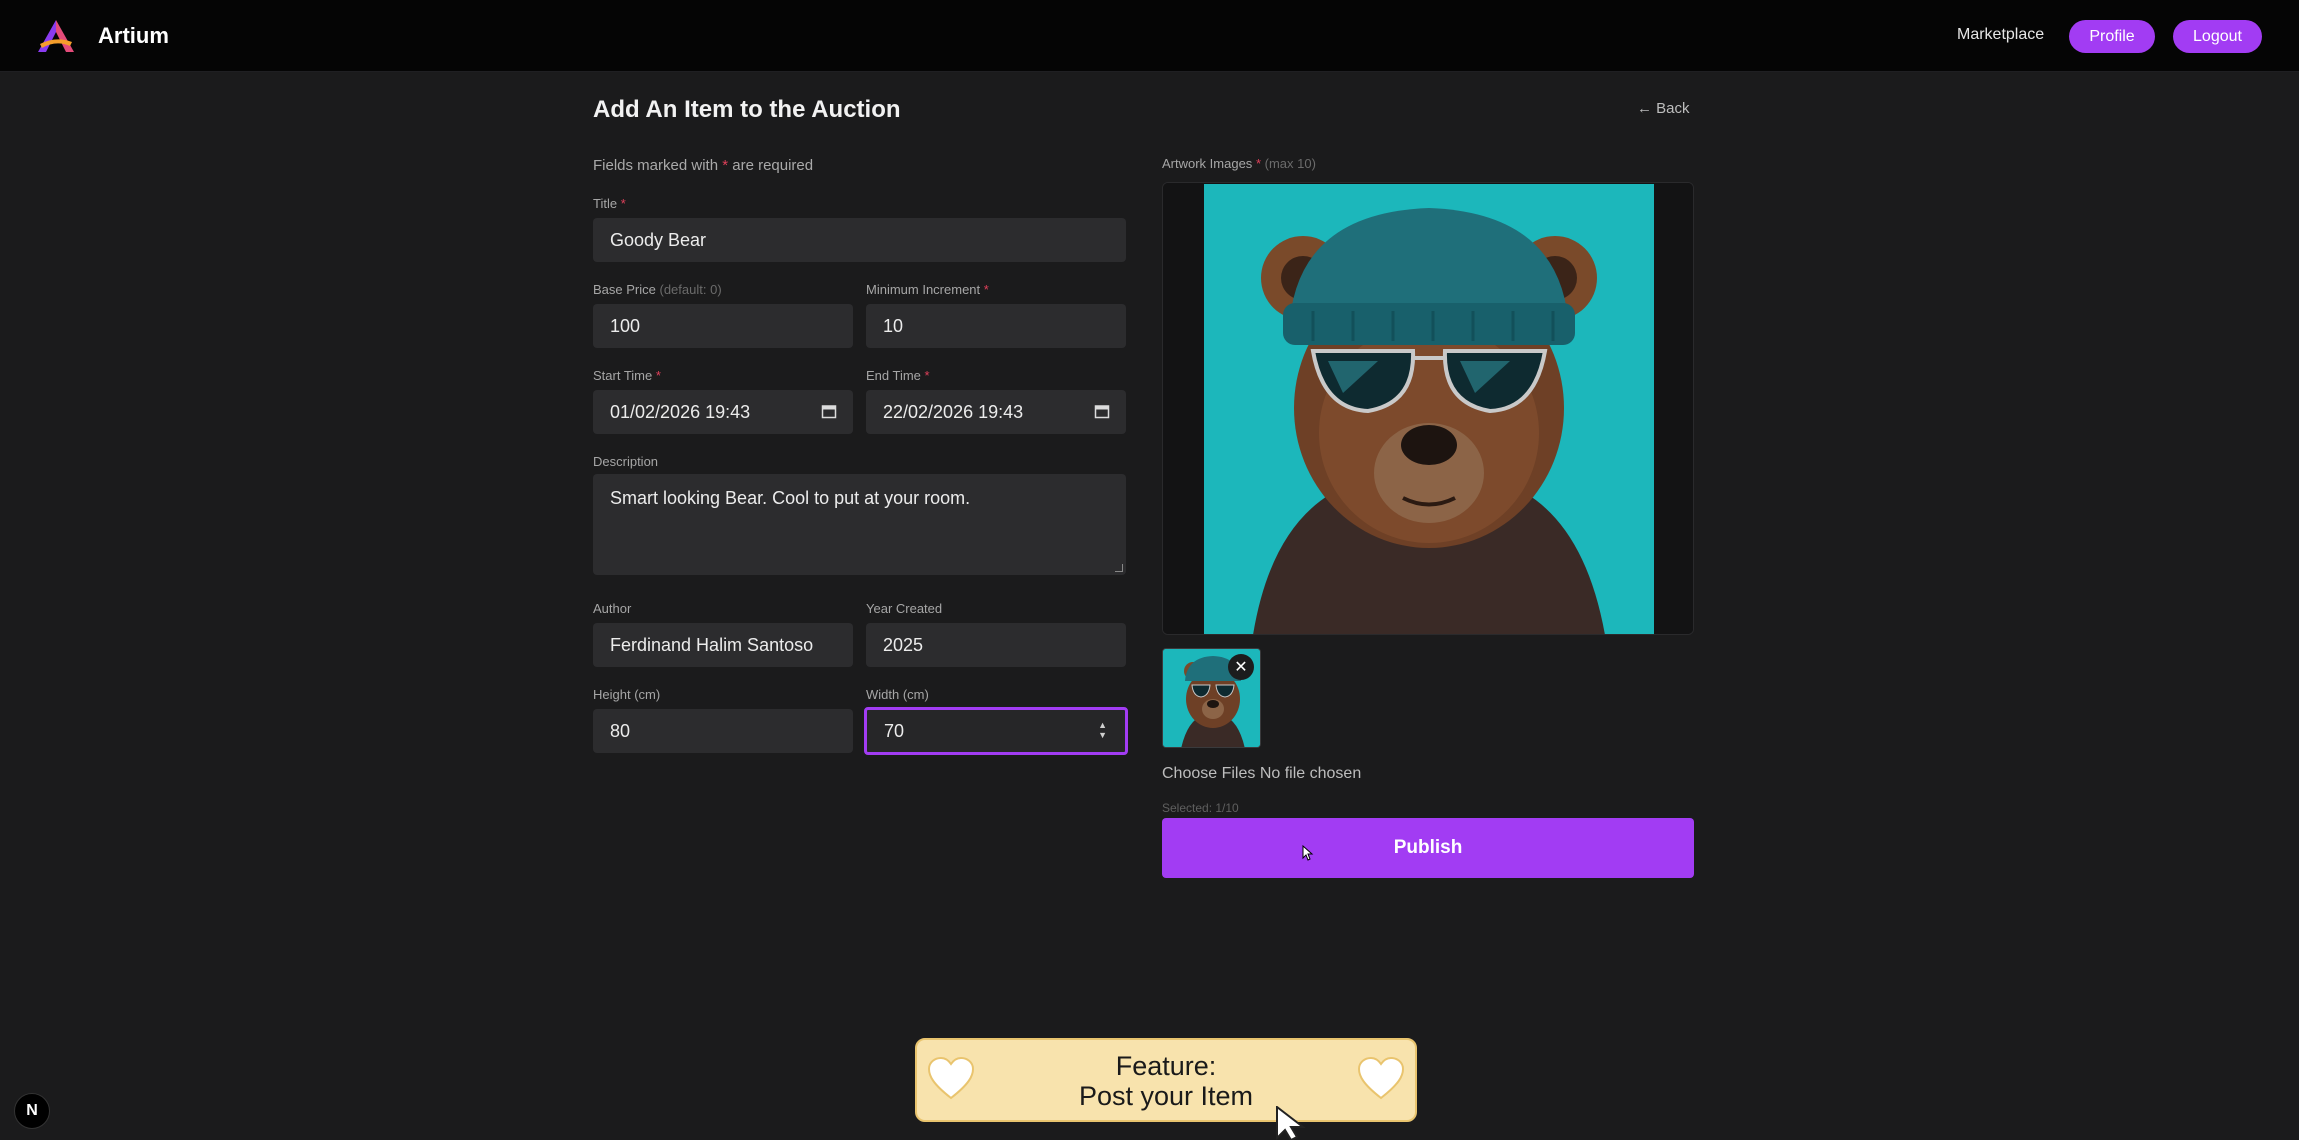  What do you see at coordinates (657, 289) in the screenshot?
I see `base-price-label: Base Price (default: 0)` at bounding box center [657, 289].